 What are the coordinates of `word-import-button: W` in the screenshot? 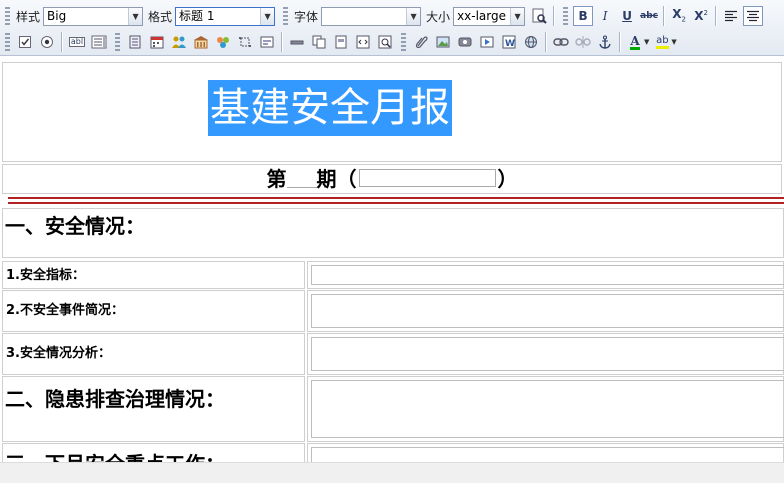 It's located at (509, 42).